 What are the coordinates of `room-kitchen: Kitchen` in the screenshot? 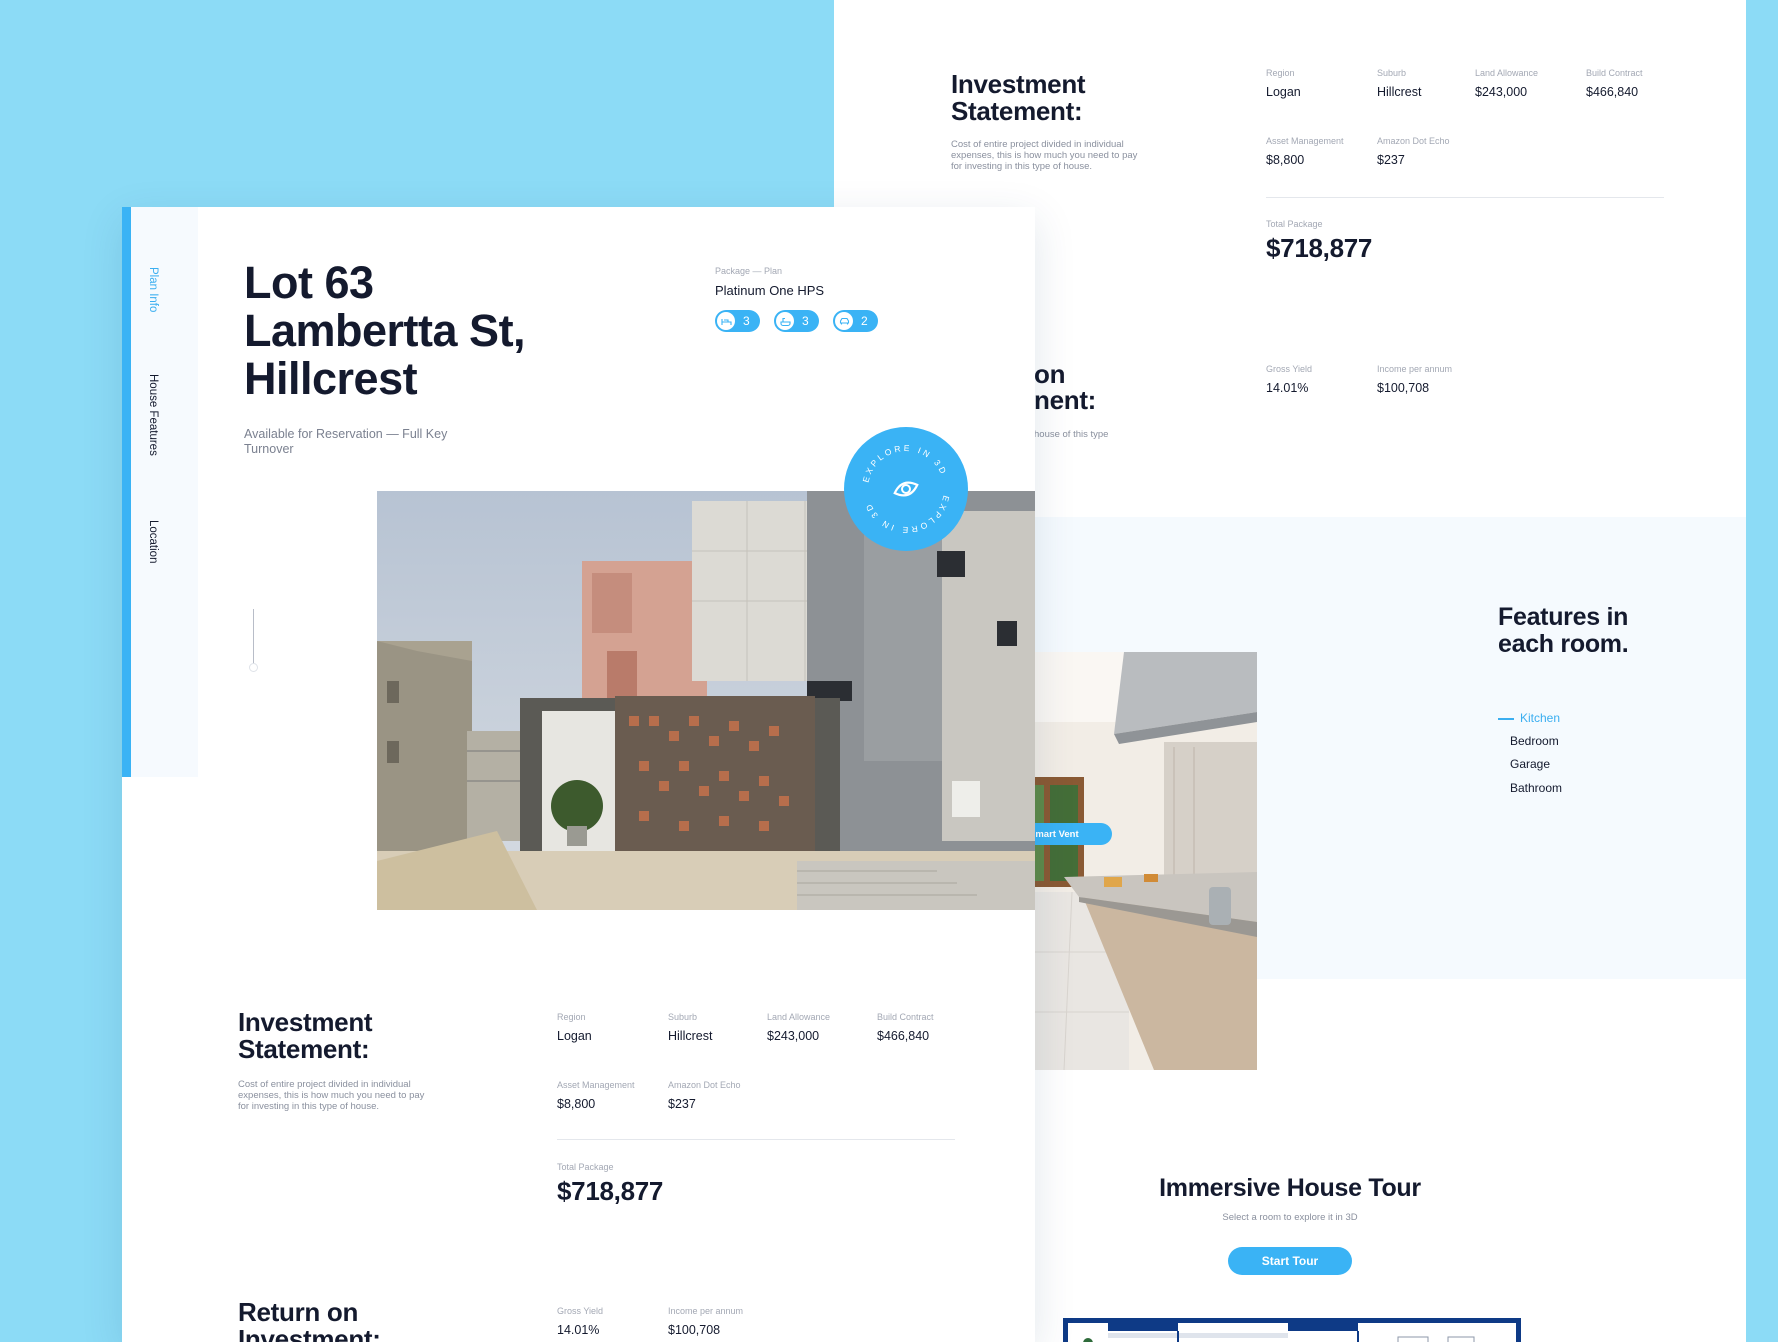 It's located at (1540, 718).